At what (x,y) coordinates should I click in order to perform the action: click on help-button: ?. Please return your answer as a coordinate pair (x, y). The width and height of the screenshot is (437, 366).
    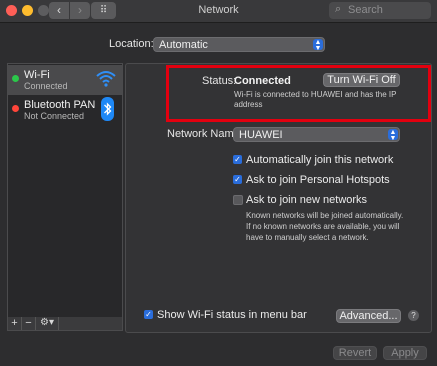
    Looking at the image, I should click on (413, 315).